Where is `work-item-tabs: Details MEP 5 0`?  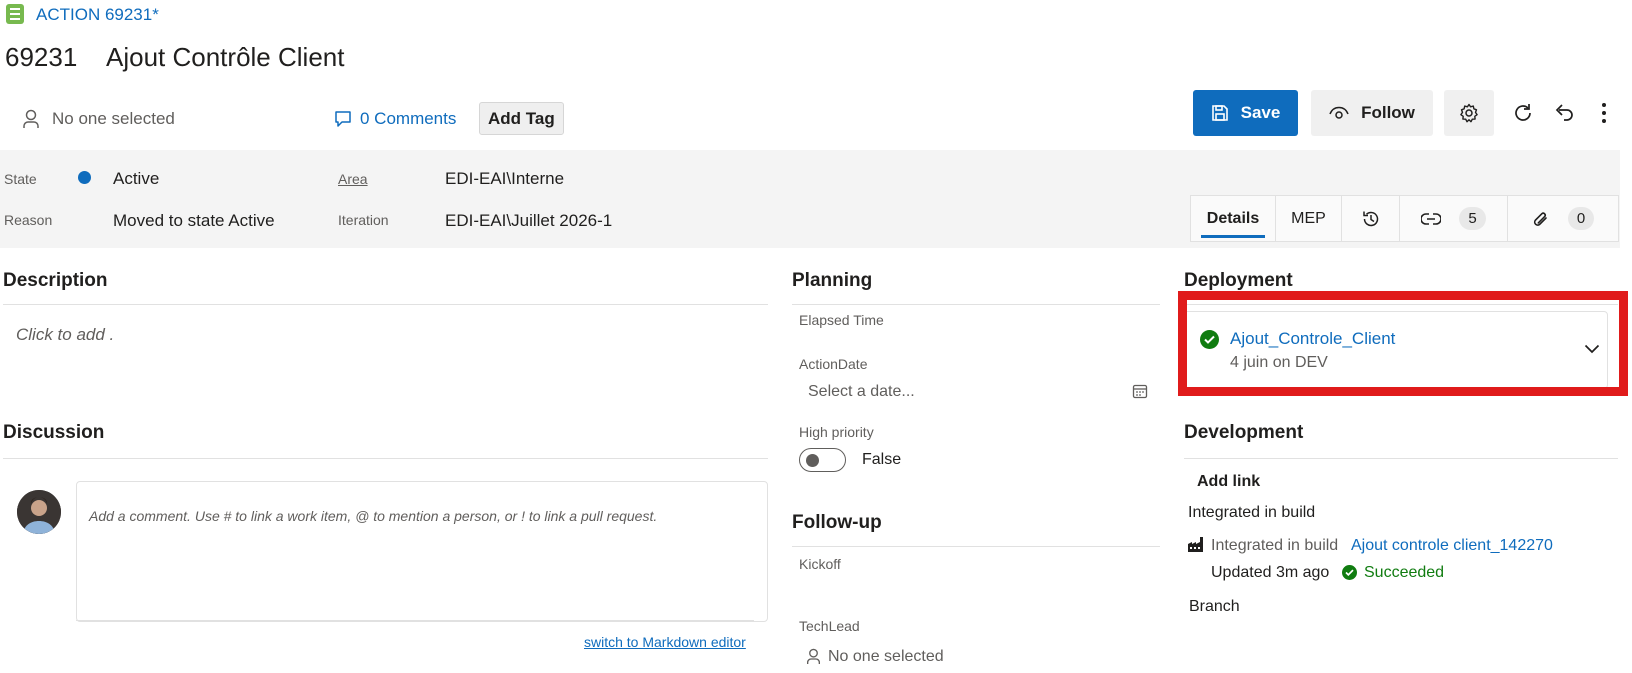
work-item-tabs: Details MEP 5 0 is located at coordinates (1404, 218).